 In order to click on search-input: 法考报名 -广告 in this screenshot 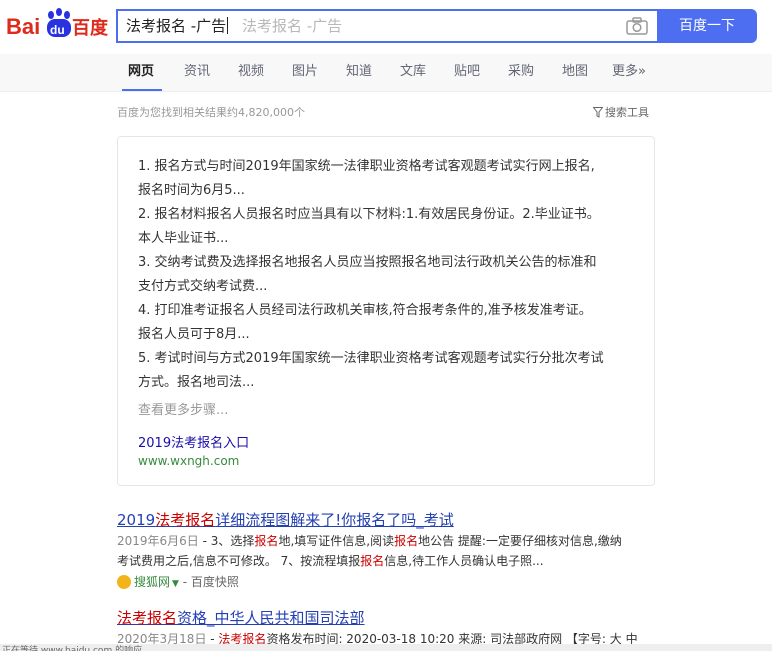, I will do `click(177, 26)`.